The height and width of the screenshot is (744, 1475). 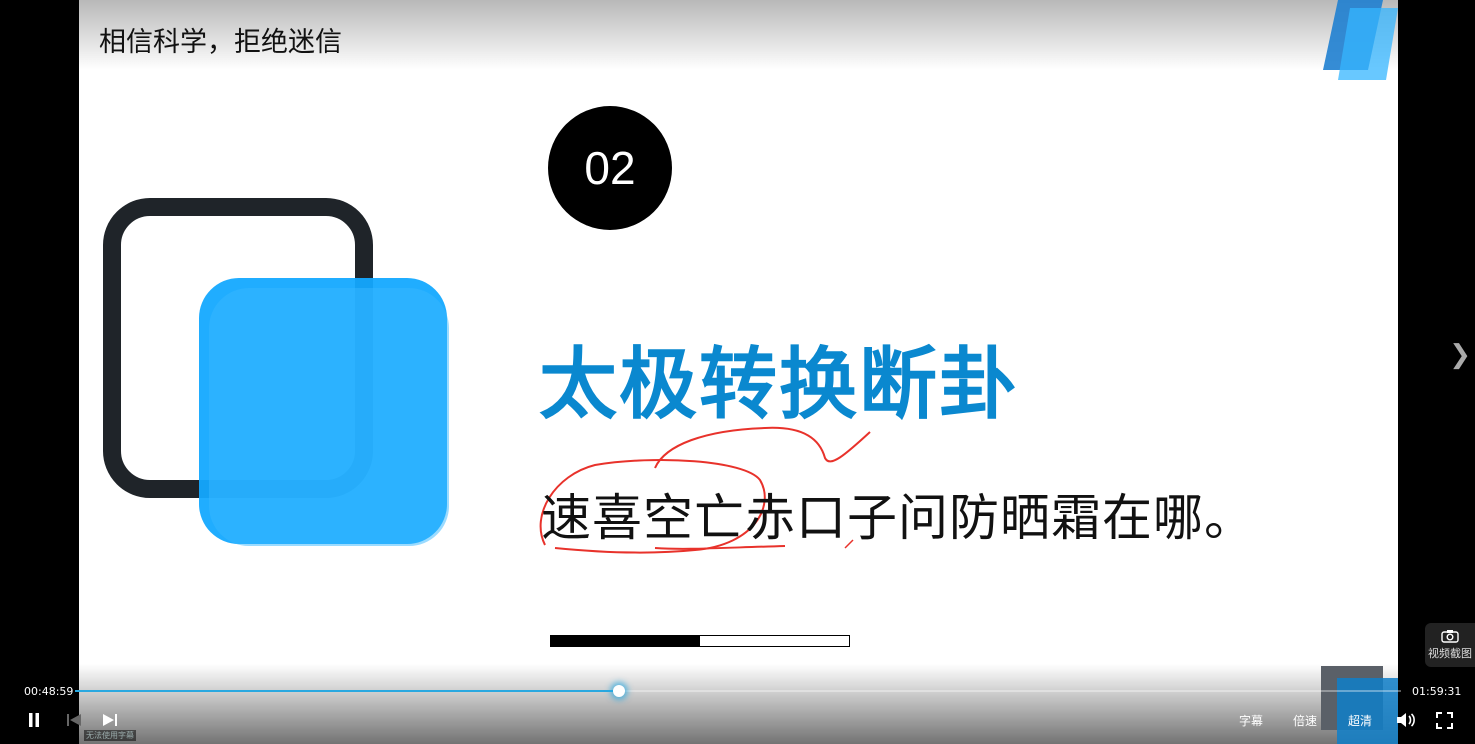 What do you see at coordinates (779, 385) in the screenshot?
I see `slide-headline: 太极转换断卦` at bounding box center [779, 385].